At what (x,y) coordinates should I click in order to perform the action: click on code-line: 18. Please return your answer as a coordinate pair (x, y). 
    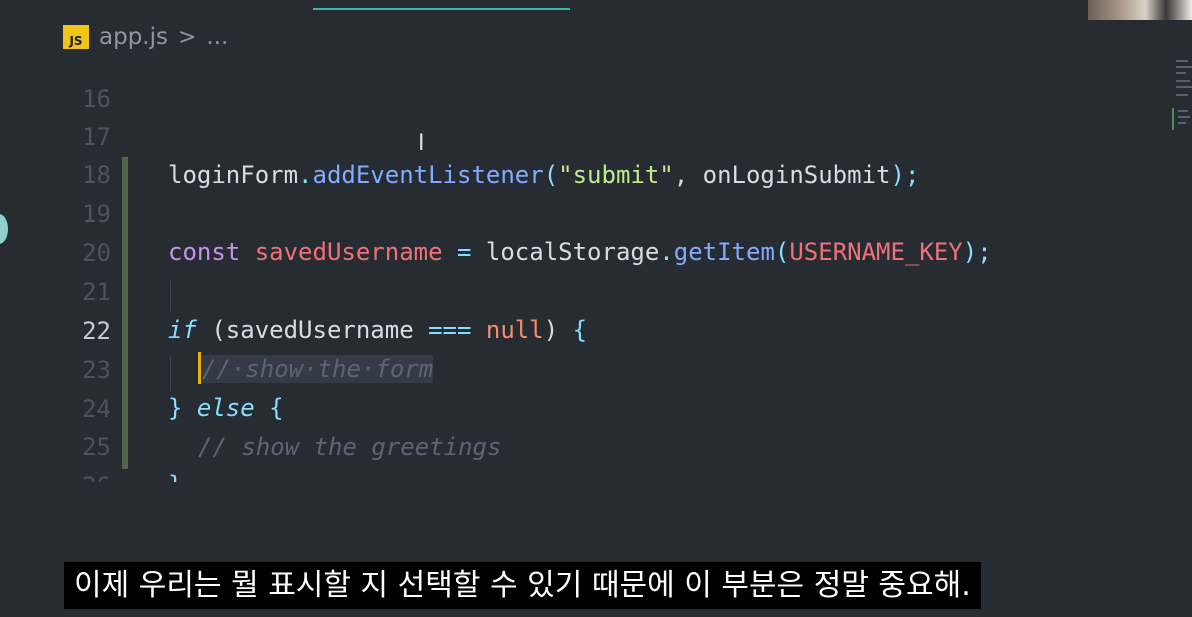
    Looking at the image, I should click on (580, 153).